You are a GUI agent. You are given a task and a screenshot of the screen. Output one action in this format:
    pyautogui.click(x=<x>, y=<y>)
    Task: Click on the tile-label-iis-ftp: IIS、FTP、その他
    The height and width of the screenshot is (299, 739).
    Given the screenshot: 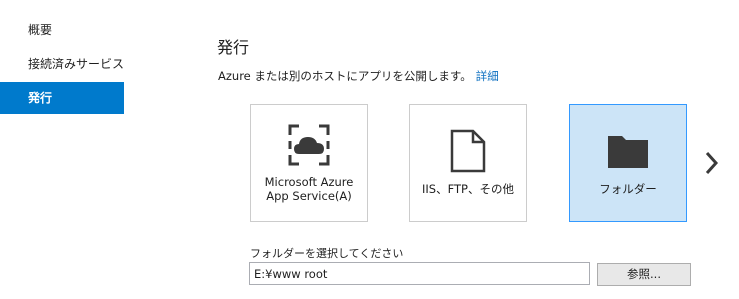 What is the action you would take?
    pyautogui.click(x=468, y=189)
    